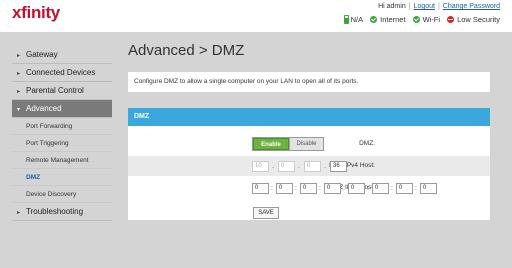 The image size is (512, 268). I want to click on greeting: Hi admin, so click(392, 6).